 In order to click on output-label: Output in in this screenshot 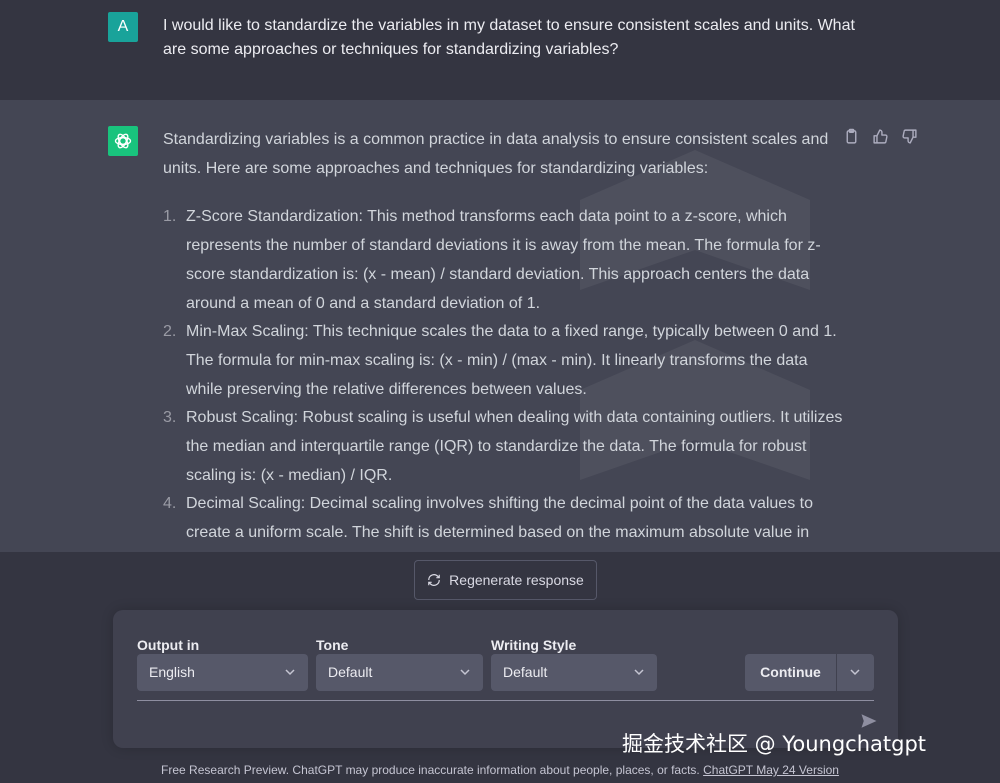, I will do `click(168, 645)`.